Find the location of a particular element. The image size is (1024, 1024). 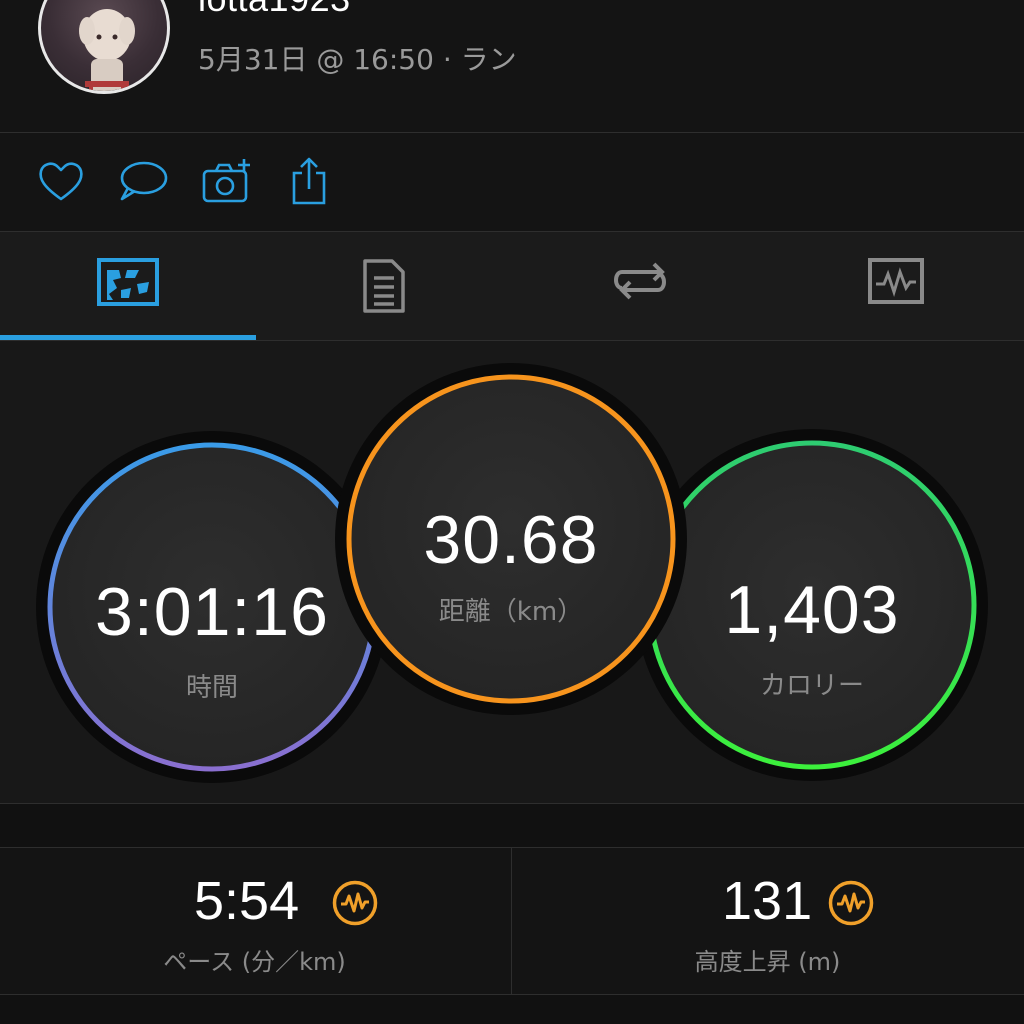

time-value: 3:01:16 is located at coordinates (212, 612).